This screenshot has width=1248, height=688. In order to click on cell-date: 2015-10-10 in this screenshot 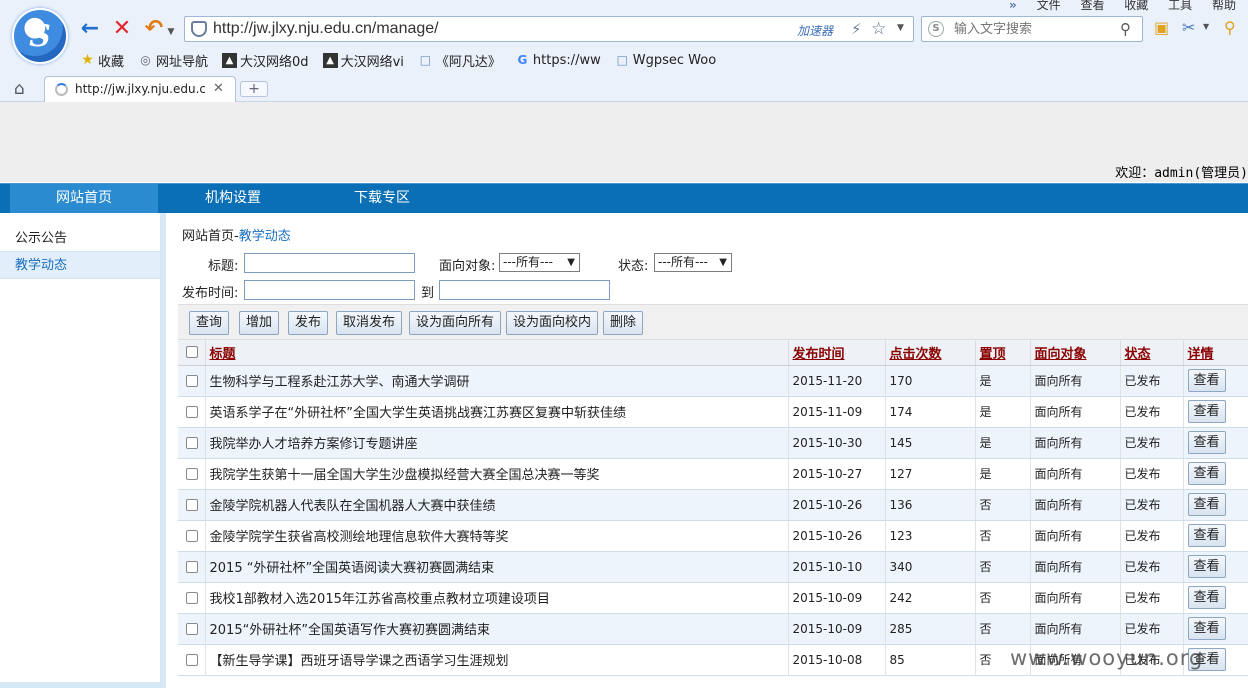, I will do `click(837, 567)`.